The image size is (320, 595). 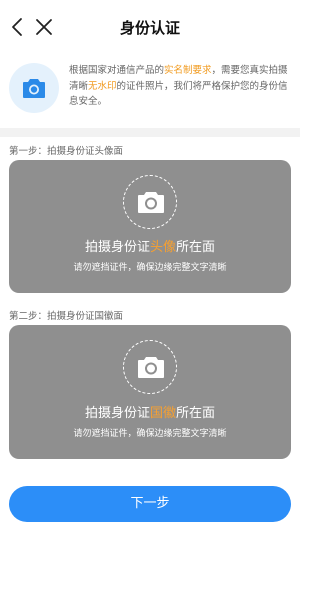 I want to click on intro-highlight-realname: 实名制要求, so click(x=188, y=70).